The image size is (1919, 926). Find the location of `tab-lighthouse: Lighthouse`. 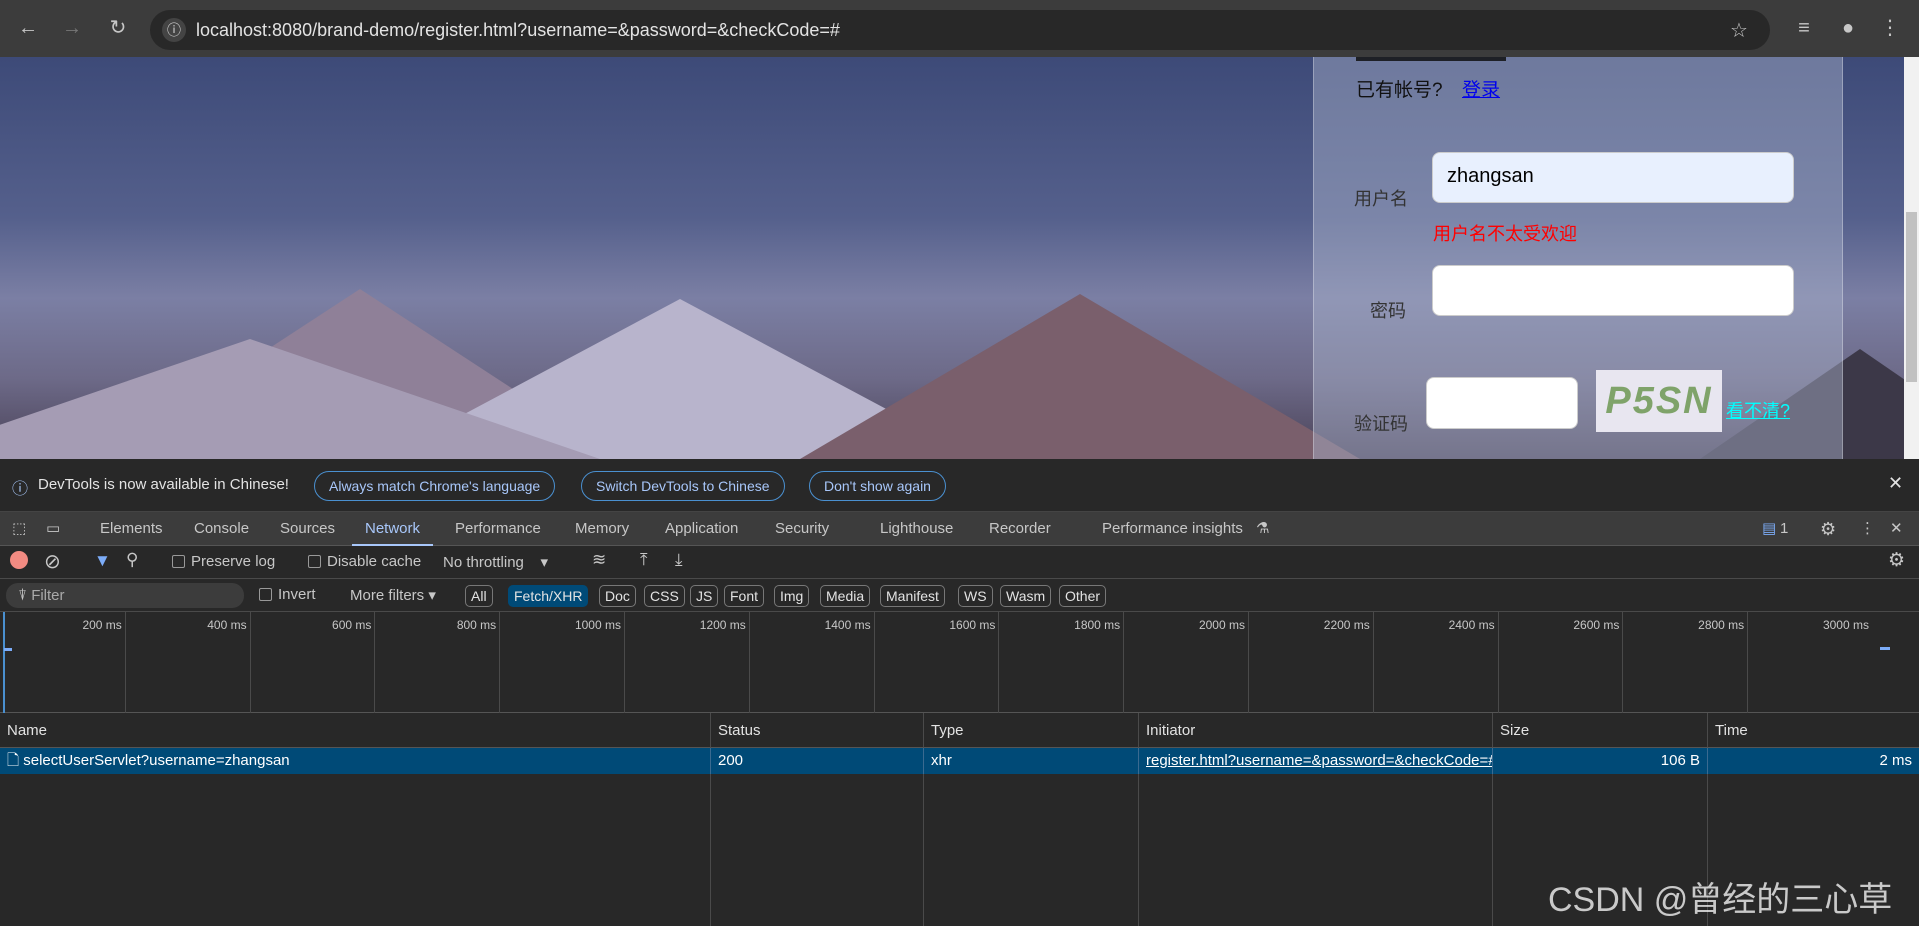

tab-lighthouse: Lighthouse is located at coordinates (916, 529).